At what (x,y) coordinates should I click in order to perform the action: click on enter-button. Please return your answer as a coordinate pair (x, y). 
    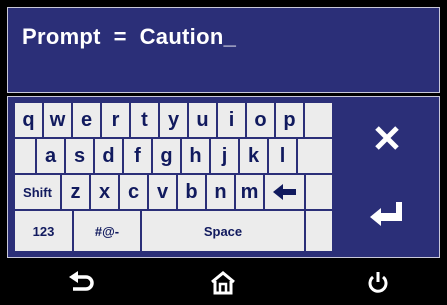
    Looking at the image, I should click on (387, 213).